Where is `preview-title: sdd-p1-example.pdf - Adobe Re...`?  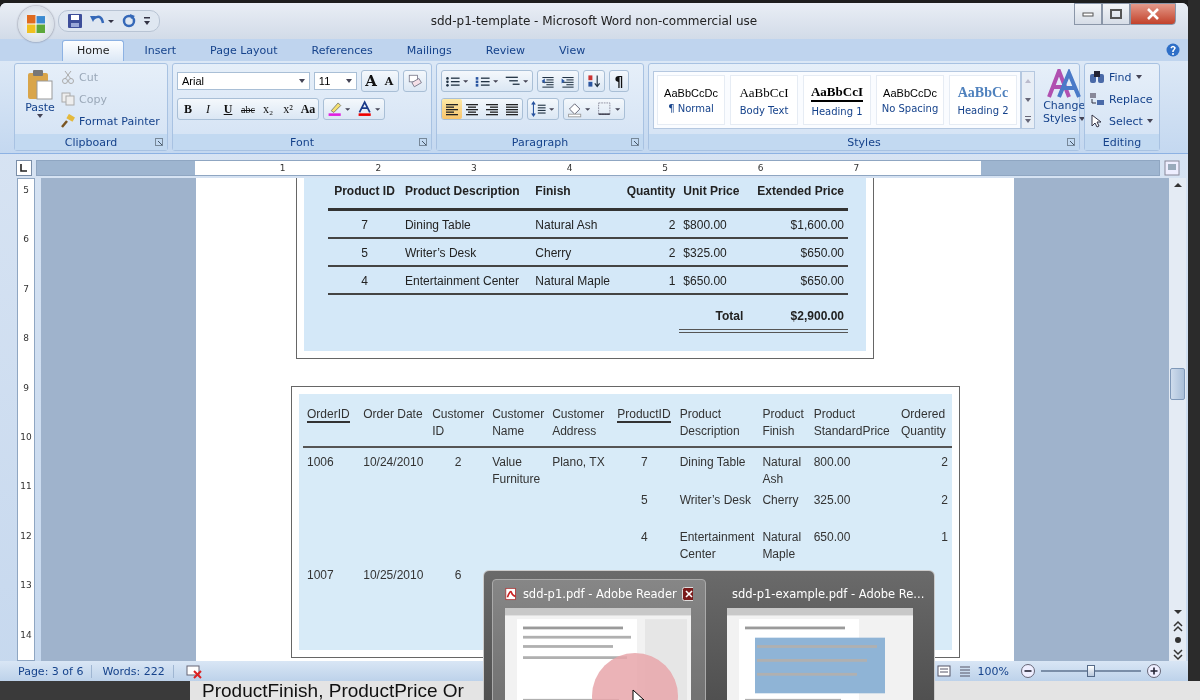 preview-title: sdd-p1-example.pdf - Adobe Re... is located at coordinates (828, 594).